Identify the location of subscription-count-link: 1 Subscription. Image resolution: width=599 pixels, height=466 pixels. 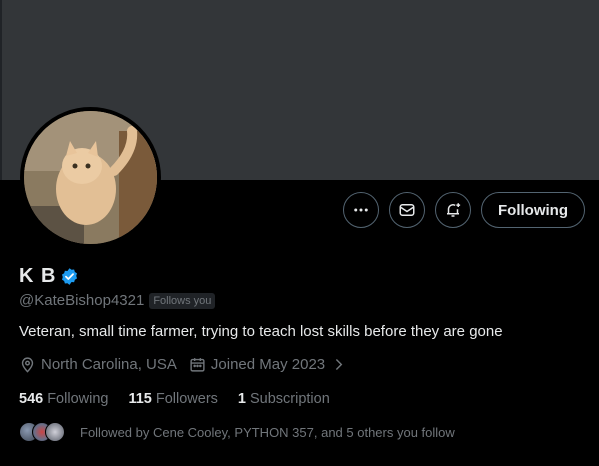
(284, 399).